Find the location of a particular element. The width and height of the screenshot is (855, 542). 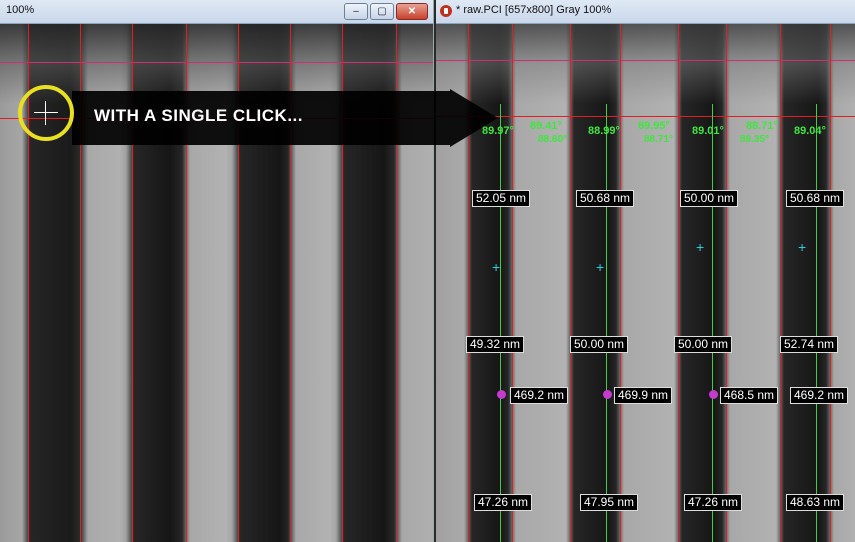

app-icon is located at coordinates (446, 11).